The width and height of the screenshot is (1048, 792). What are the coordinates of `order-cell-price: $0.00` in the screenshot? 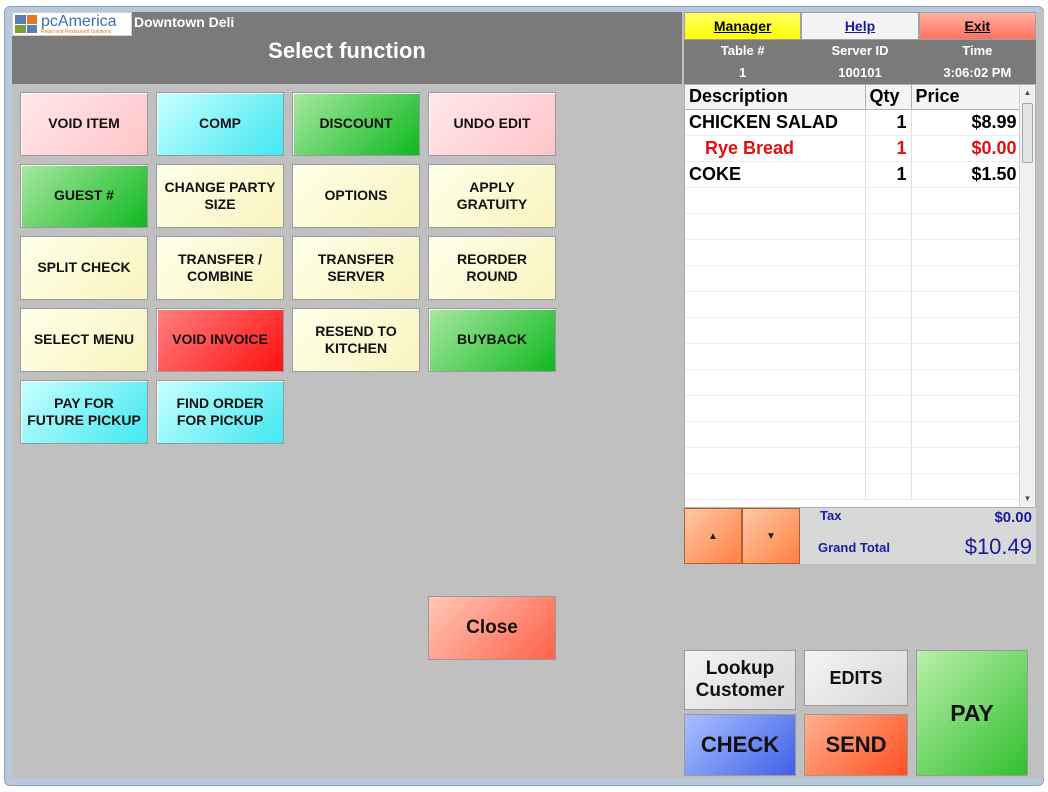 It's located at (966, 148).